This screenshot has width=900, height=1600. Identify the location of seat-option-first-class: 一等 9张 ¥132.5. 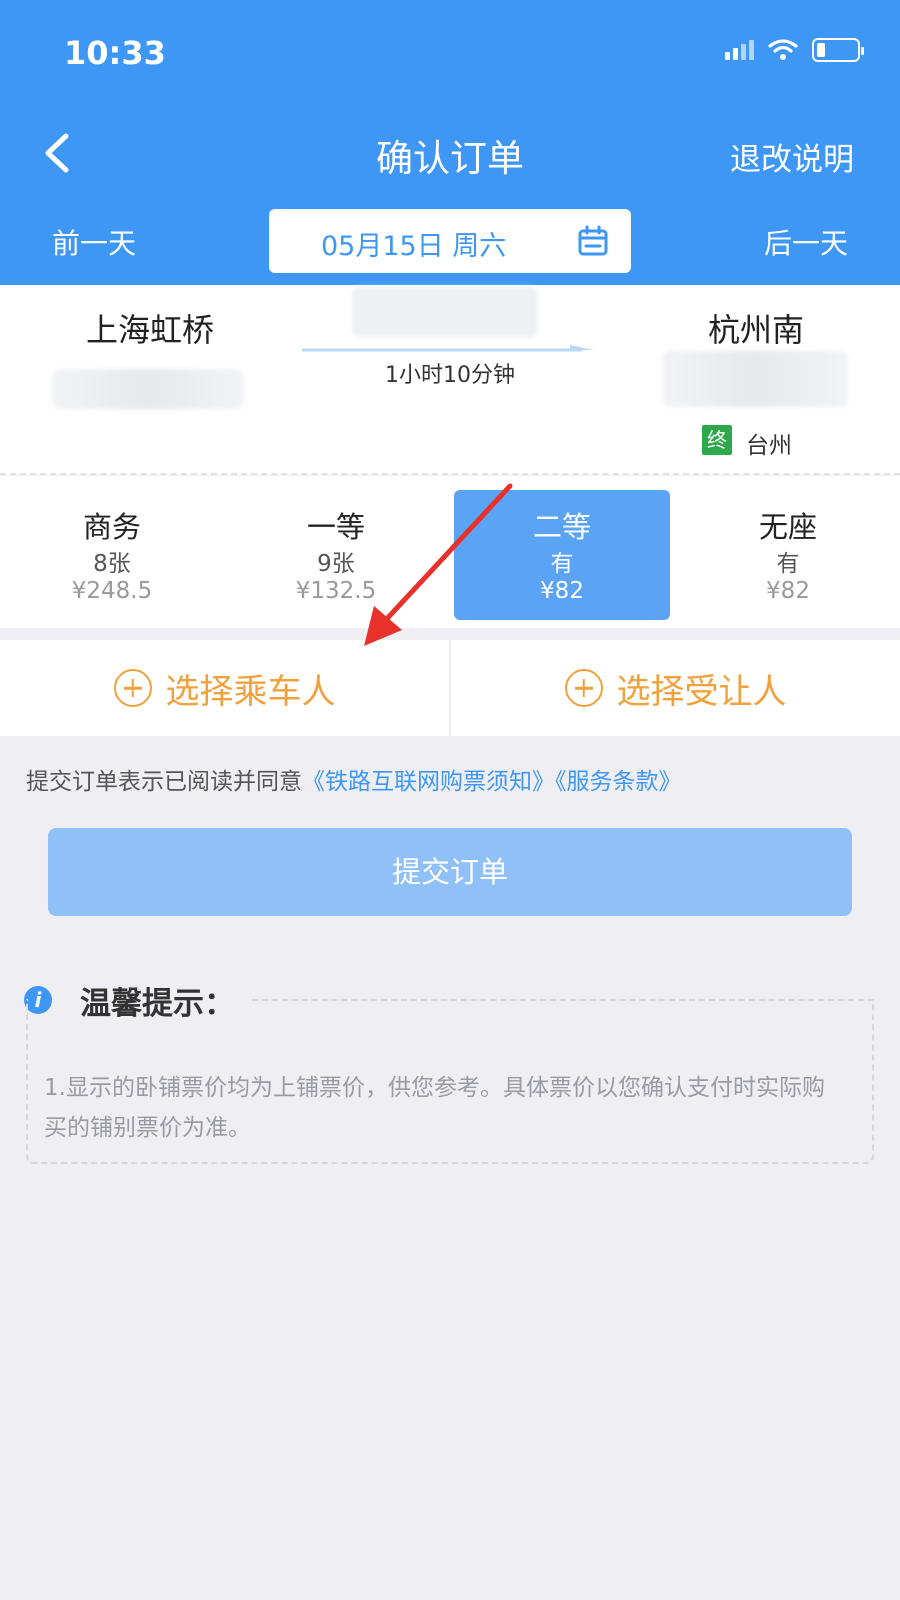
(336, 555).